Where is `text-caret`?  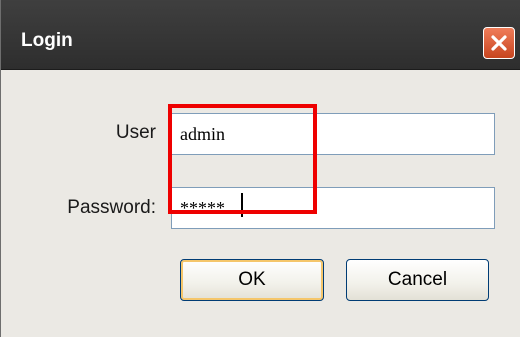 text-caret is located at coordinates (242, 205).